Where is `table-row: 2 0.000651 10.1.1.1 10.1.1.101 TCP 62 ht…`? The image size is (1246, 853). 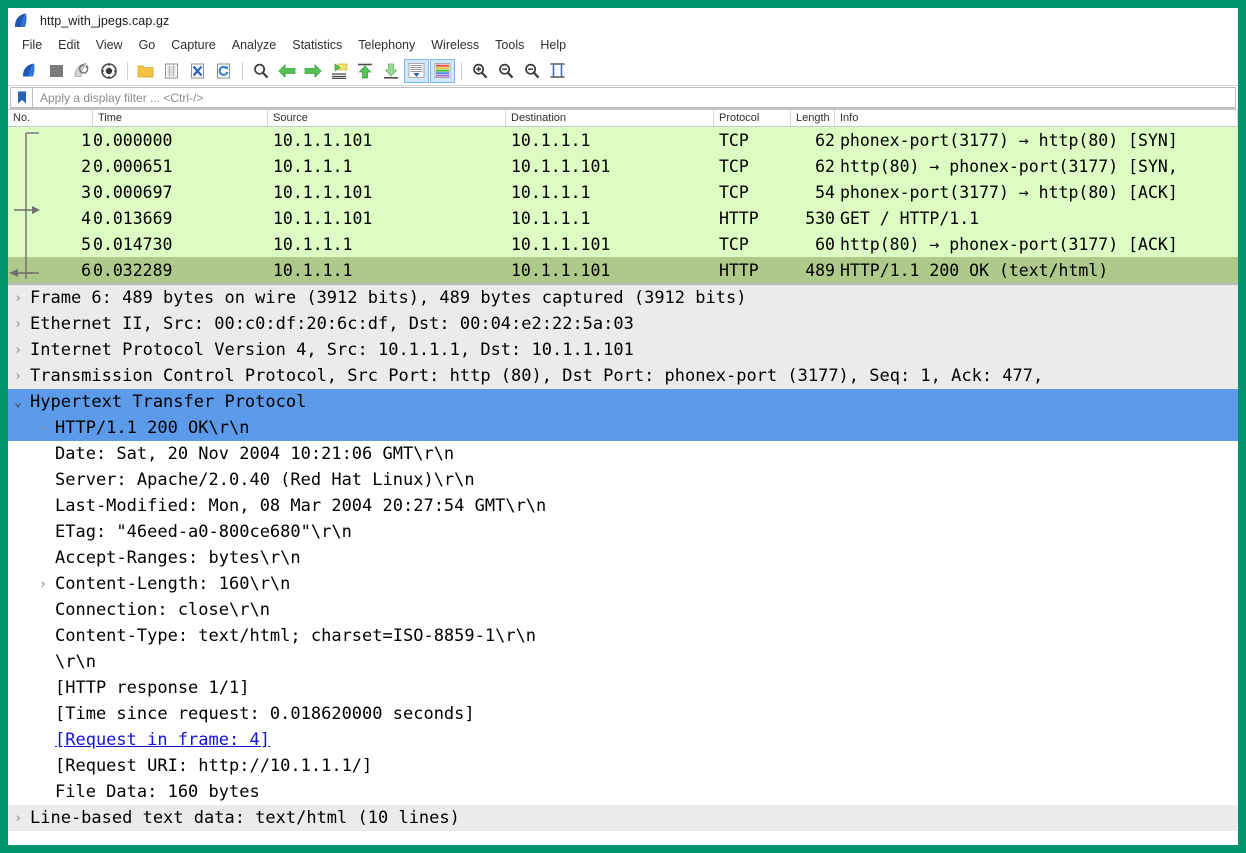 table-row: 2 0.000651 10.1.1.1 10.1.1.101 TCP 62 ht… is located at coordinates (623, 166).